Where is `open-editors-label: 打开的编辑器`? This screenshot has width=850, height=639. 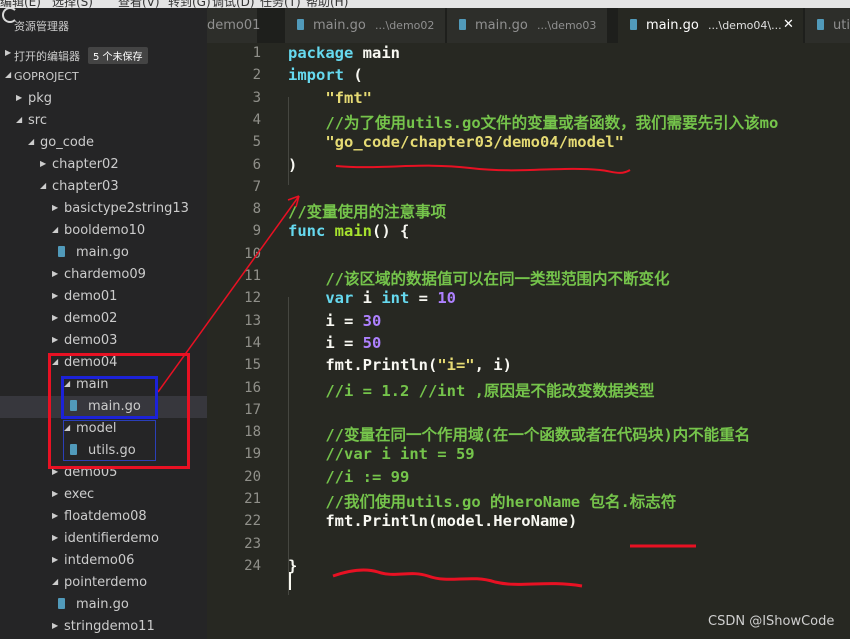 open-editors-label: 打开的编辑器 is located at coordinates (47, 56).